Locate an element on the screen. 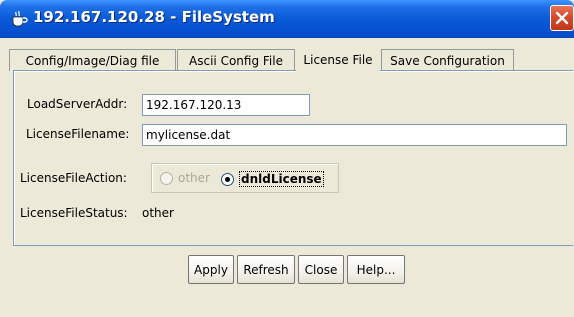 The height and width of the screenshot is (317, 574). tab-license-file: License File is located at coordinates (338, 59).